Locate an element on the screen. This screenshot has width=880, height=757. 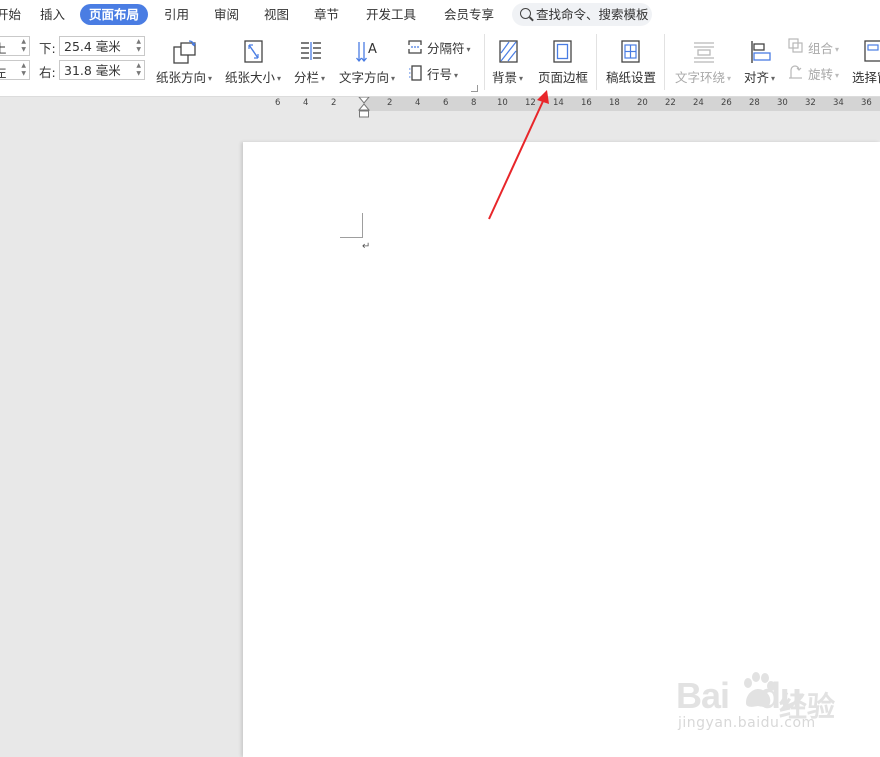
top-margin-label-fragment: 上 is located at coordinates (3, 48).